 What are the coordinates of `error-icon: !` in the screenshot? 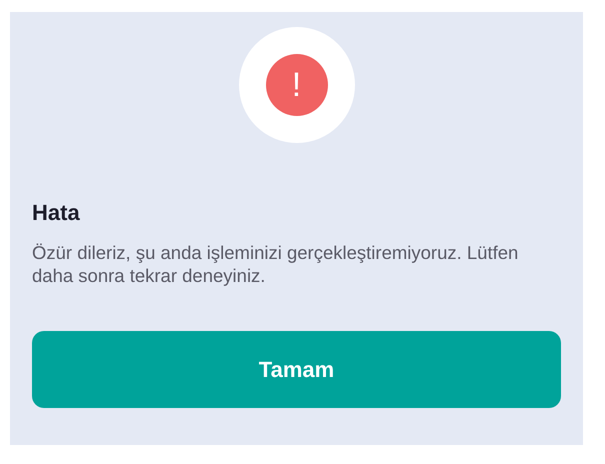 It's located at (297, 85).